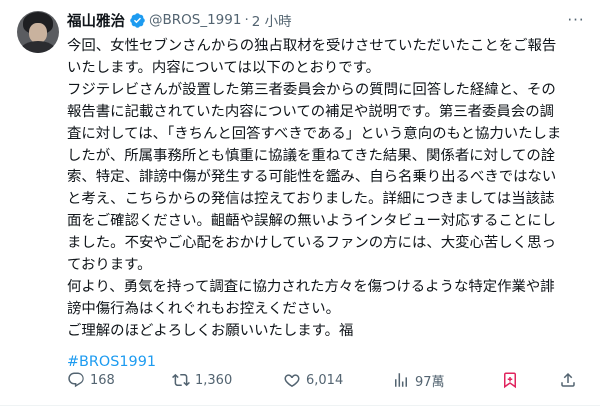 The image size is (600, 406). I want to click on share-icon, so click(568, 379).